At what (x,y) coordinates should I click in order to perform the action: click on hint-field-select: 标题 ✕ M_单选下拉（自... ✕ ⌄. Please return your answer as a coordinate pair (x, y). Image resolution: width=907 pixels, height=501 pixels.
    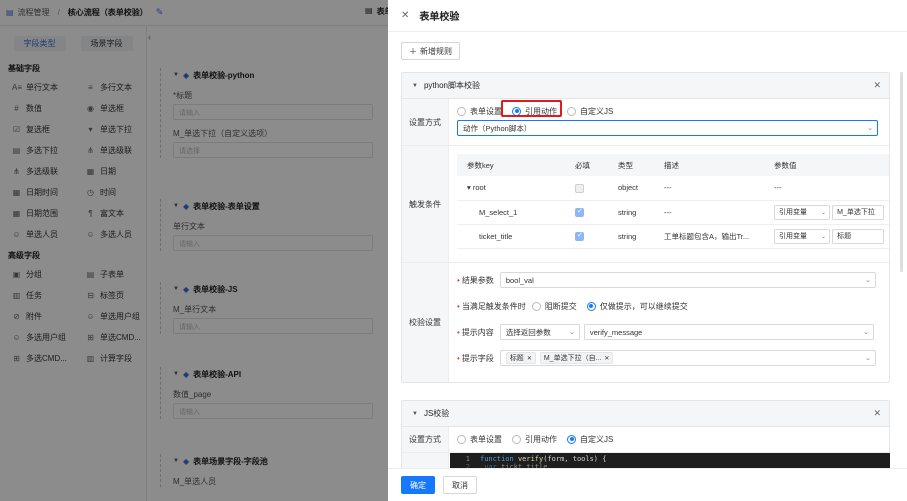
    Looking at the image, I should click on (687, 358).